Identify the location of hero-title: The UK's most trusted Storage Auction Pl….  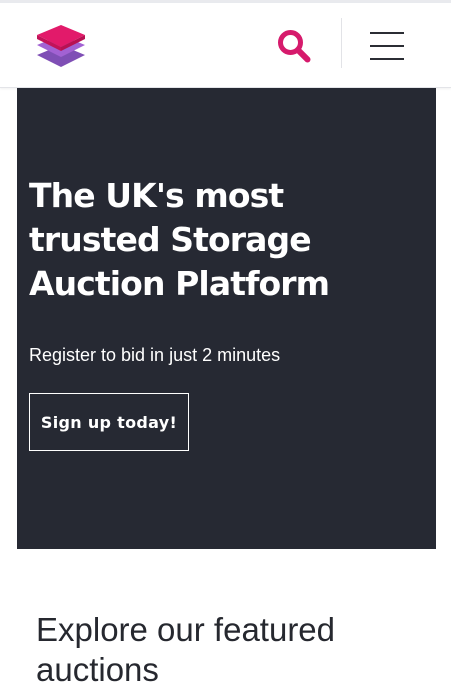
(179, 239).